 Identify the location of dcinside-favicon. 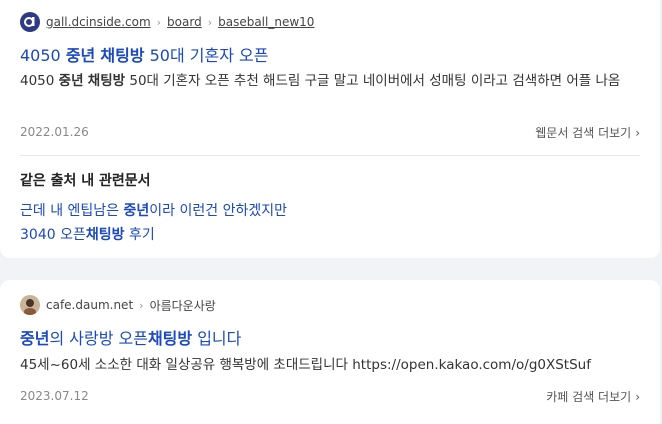
(30, 22).